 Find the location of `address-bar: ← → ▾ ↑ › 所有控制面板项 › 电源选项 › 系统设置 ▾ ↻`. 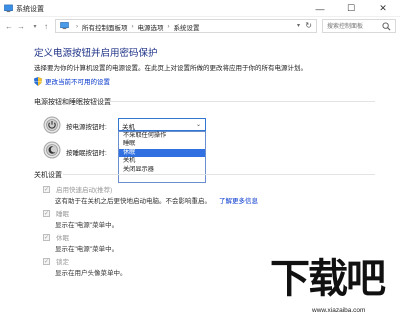

address-bar: ← → ▾ ↑ › 所有控制面板项 › 电源选项 › 系统设置 ▾ ↻ is located at coordinates (200, 26).